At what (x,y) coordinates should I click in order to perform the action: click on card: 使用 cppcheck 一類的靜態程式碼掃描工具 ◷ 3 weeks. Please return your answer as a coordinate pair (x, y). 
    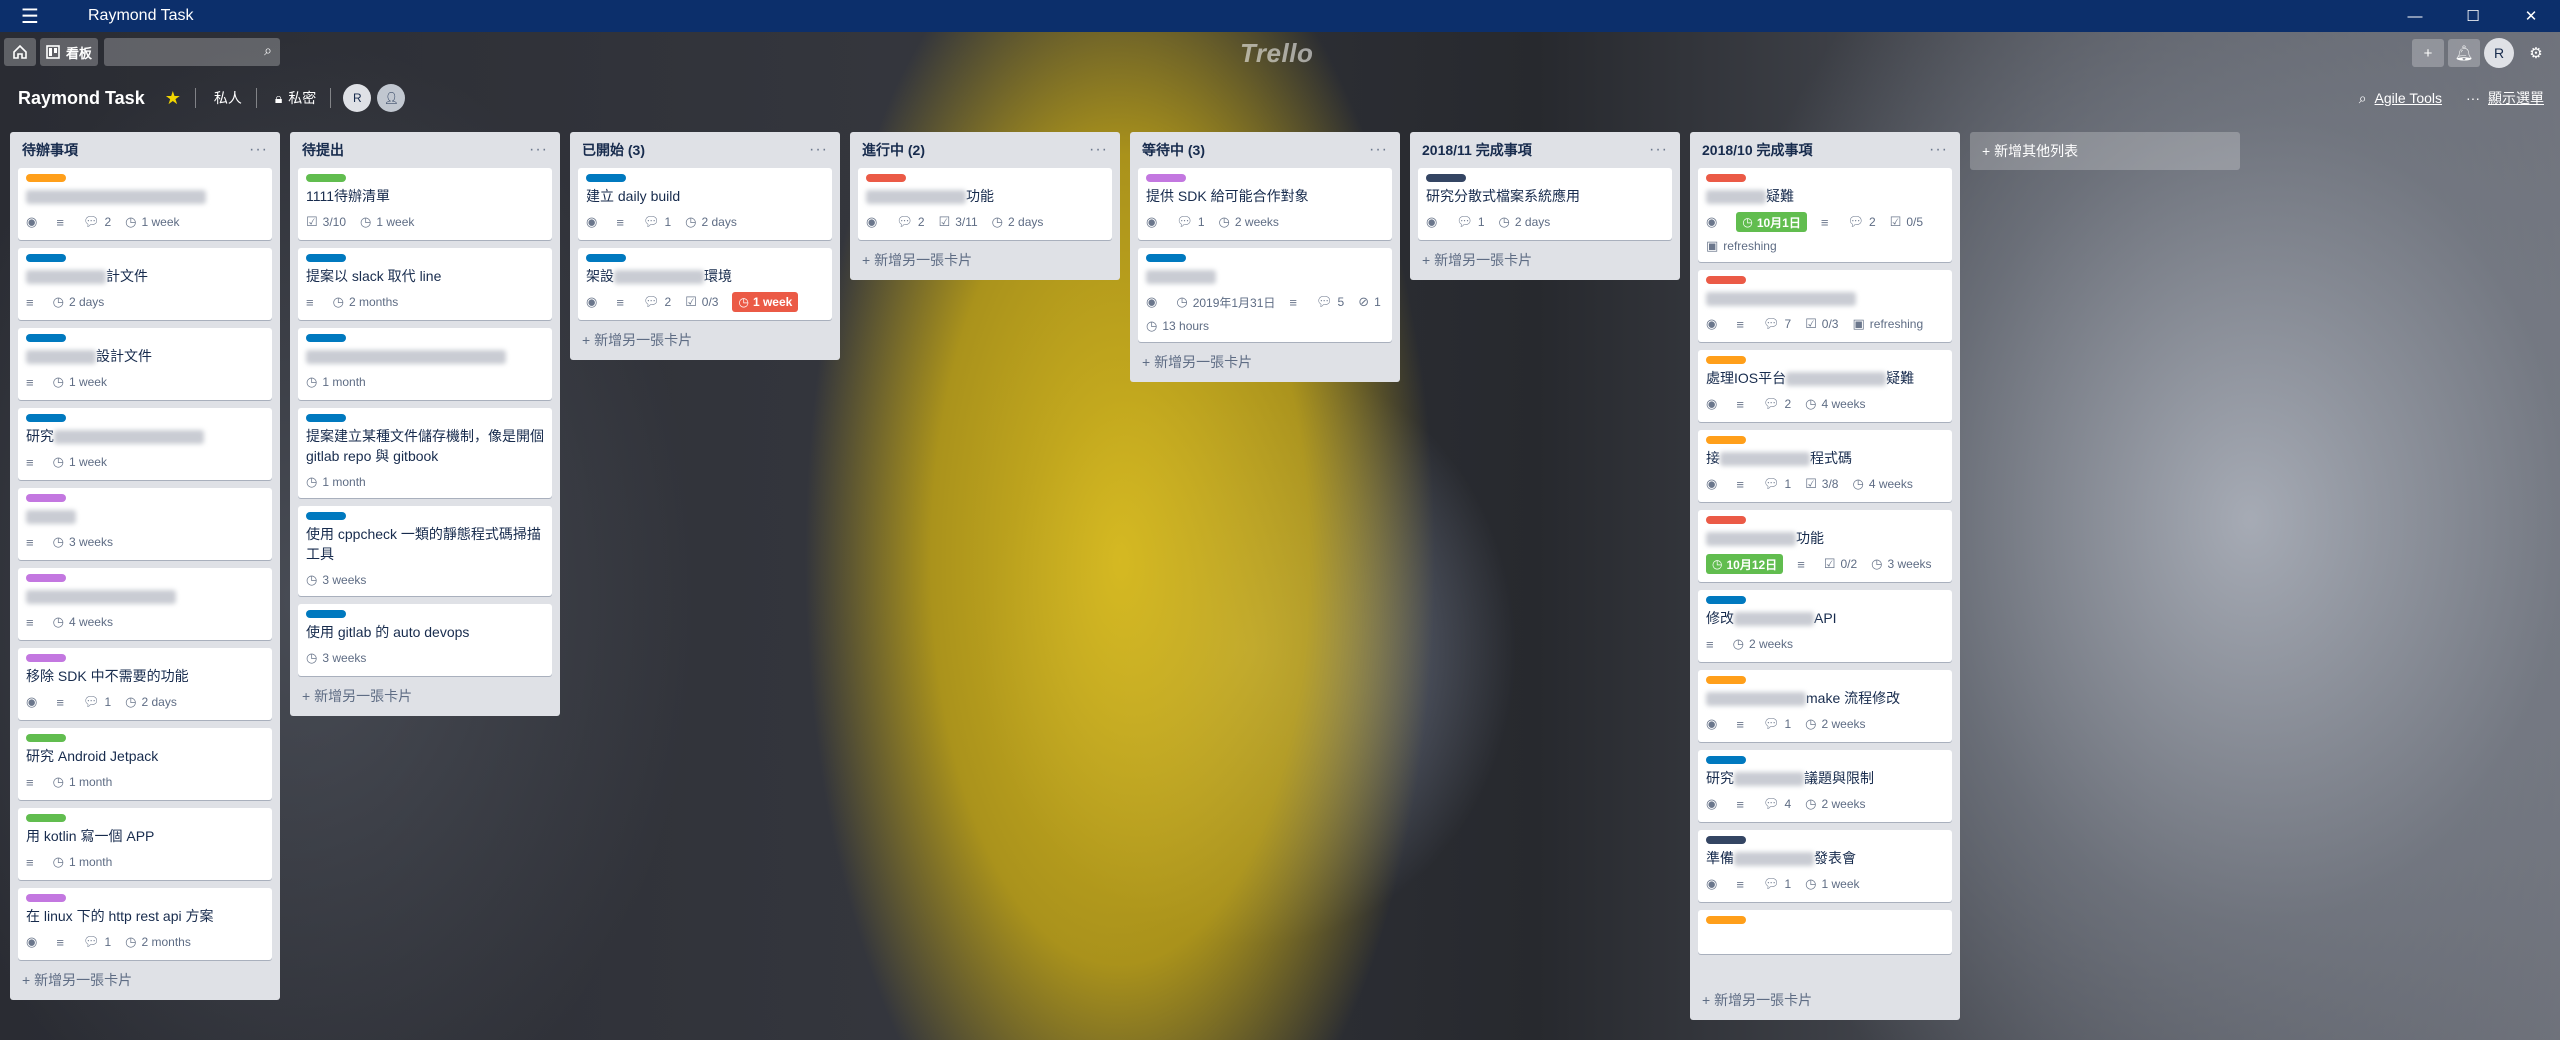
    Looking at the image, I should click on (425, 551).